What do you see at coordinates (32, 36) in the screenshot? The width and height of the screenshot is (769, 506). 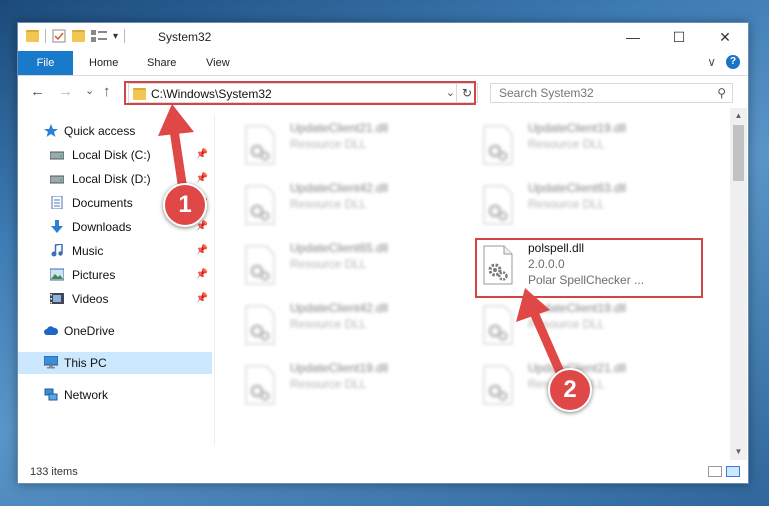 I see `folder-icon` at bounding box center [32, 36].